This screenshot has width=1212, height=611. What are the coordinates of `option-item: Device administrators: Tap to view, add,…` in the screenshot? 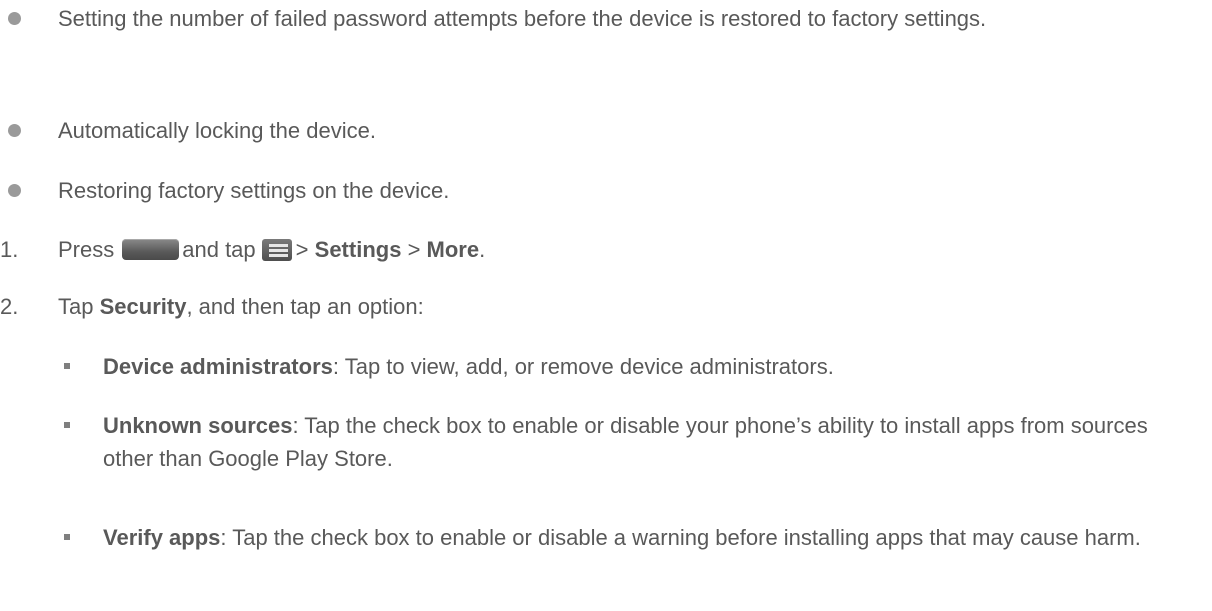 It's located at (601, 366).